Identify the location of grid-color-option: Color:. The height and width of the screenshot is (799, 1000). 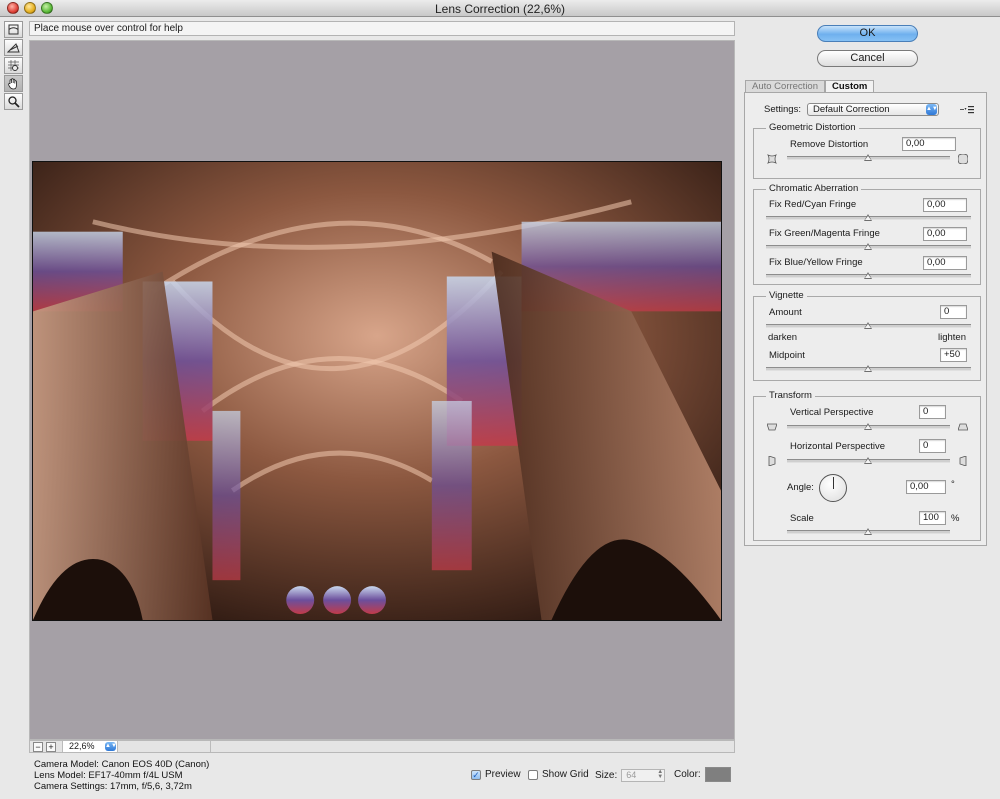
(702, 774).